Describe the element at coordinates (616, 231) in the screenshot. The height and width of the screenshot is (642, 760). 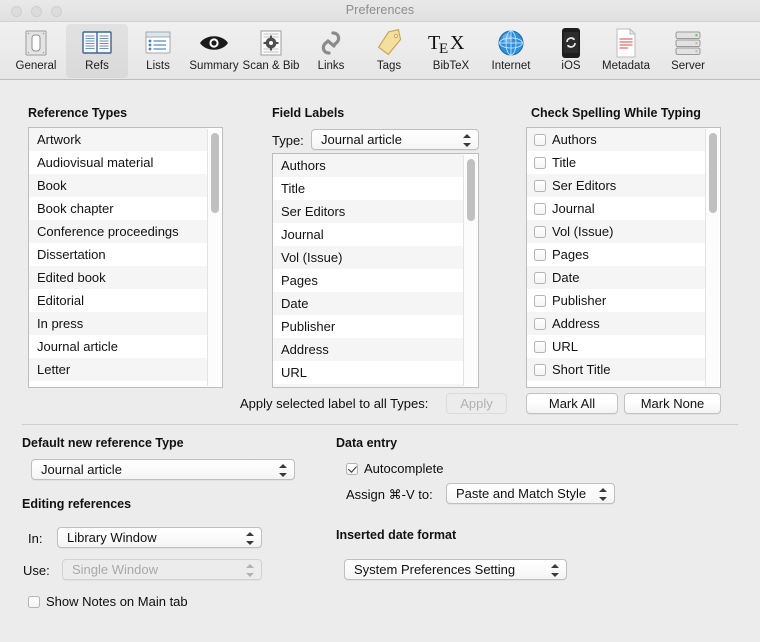
I see `check-spelling-row: Vol (Issue)` at that location.